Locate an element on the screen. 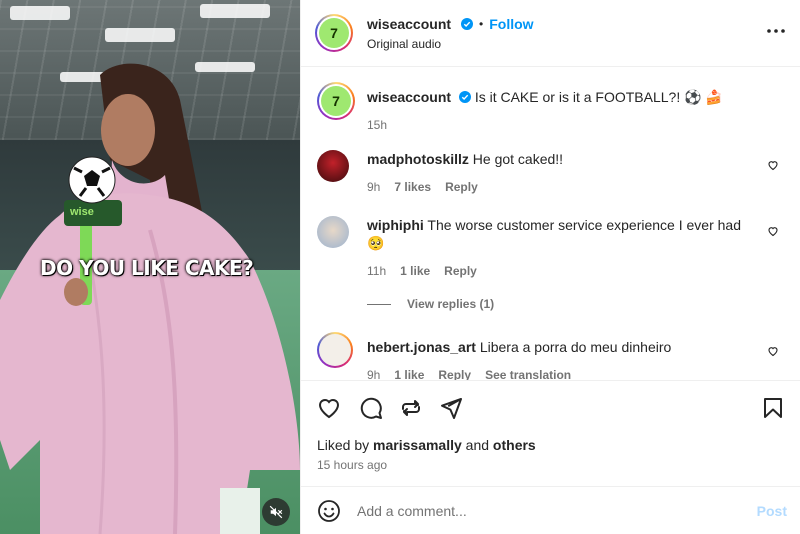 This screenshot has height=534, width=800. caption-time: 15h is located at coordinates (377, 125).